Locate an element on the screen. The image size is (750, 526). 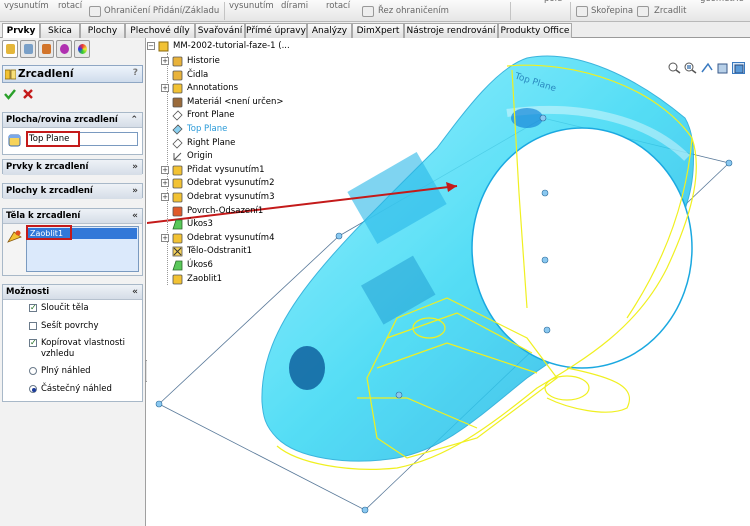
ribbon-label-boundary-cut: Řez ohraničením is located at coordinates (413, 11).